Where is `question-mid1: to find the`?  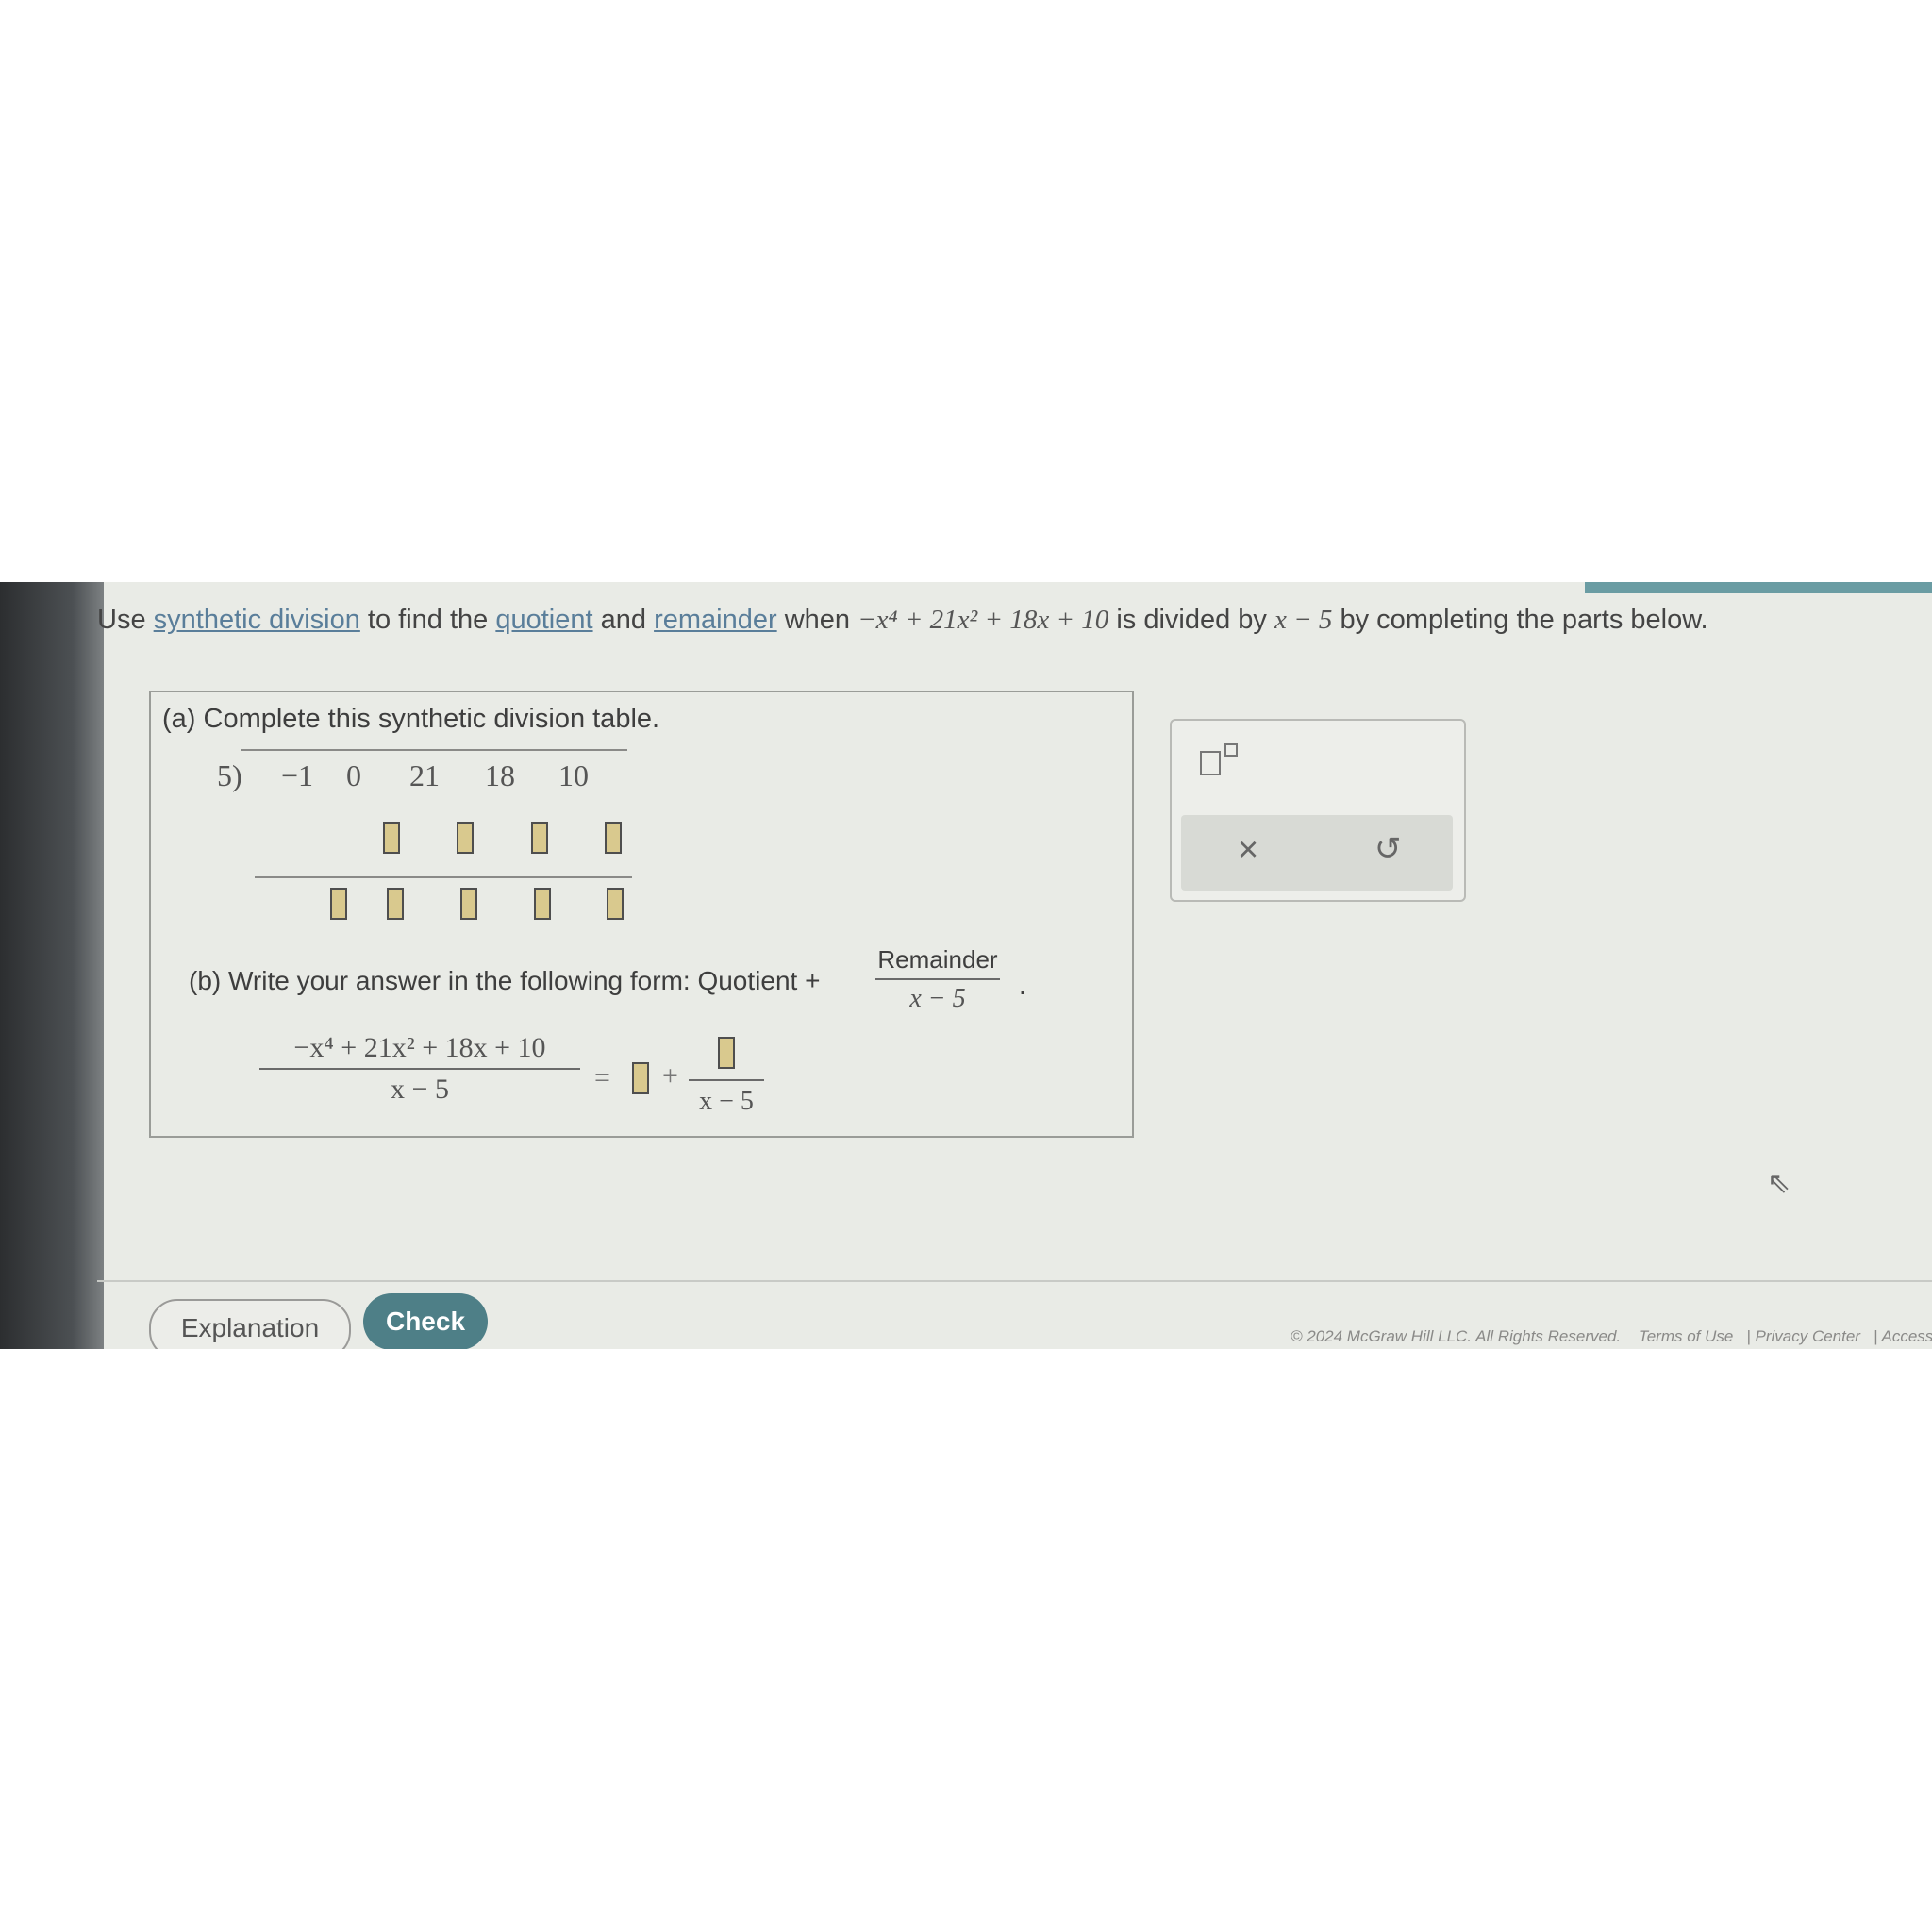 question-mid1: to find the is located at coordinates (428, 620).